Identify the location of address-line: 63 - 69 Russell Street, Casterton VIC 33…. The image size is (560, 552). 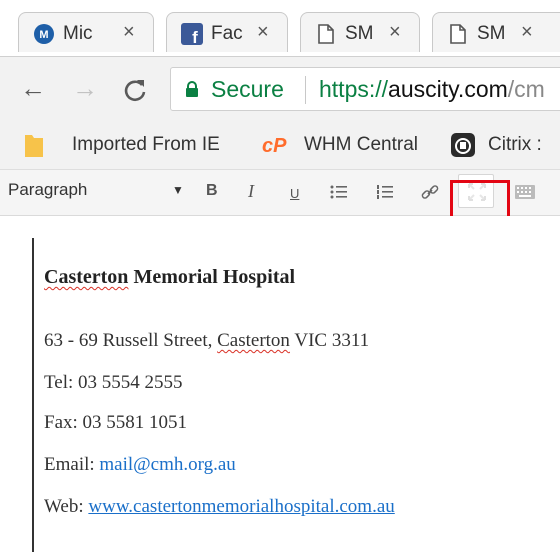
(206, 341).